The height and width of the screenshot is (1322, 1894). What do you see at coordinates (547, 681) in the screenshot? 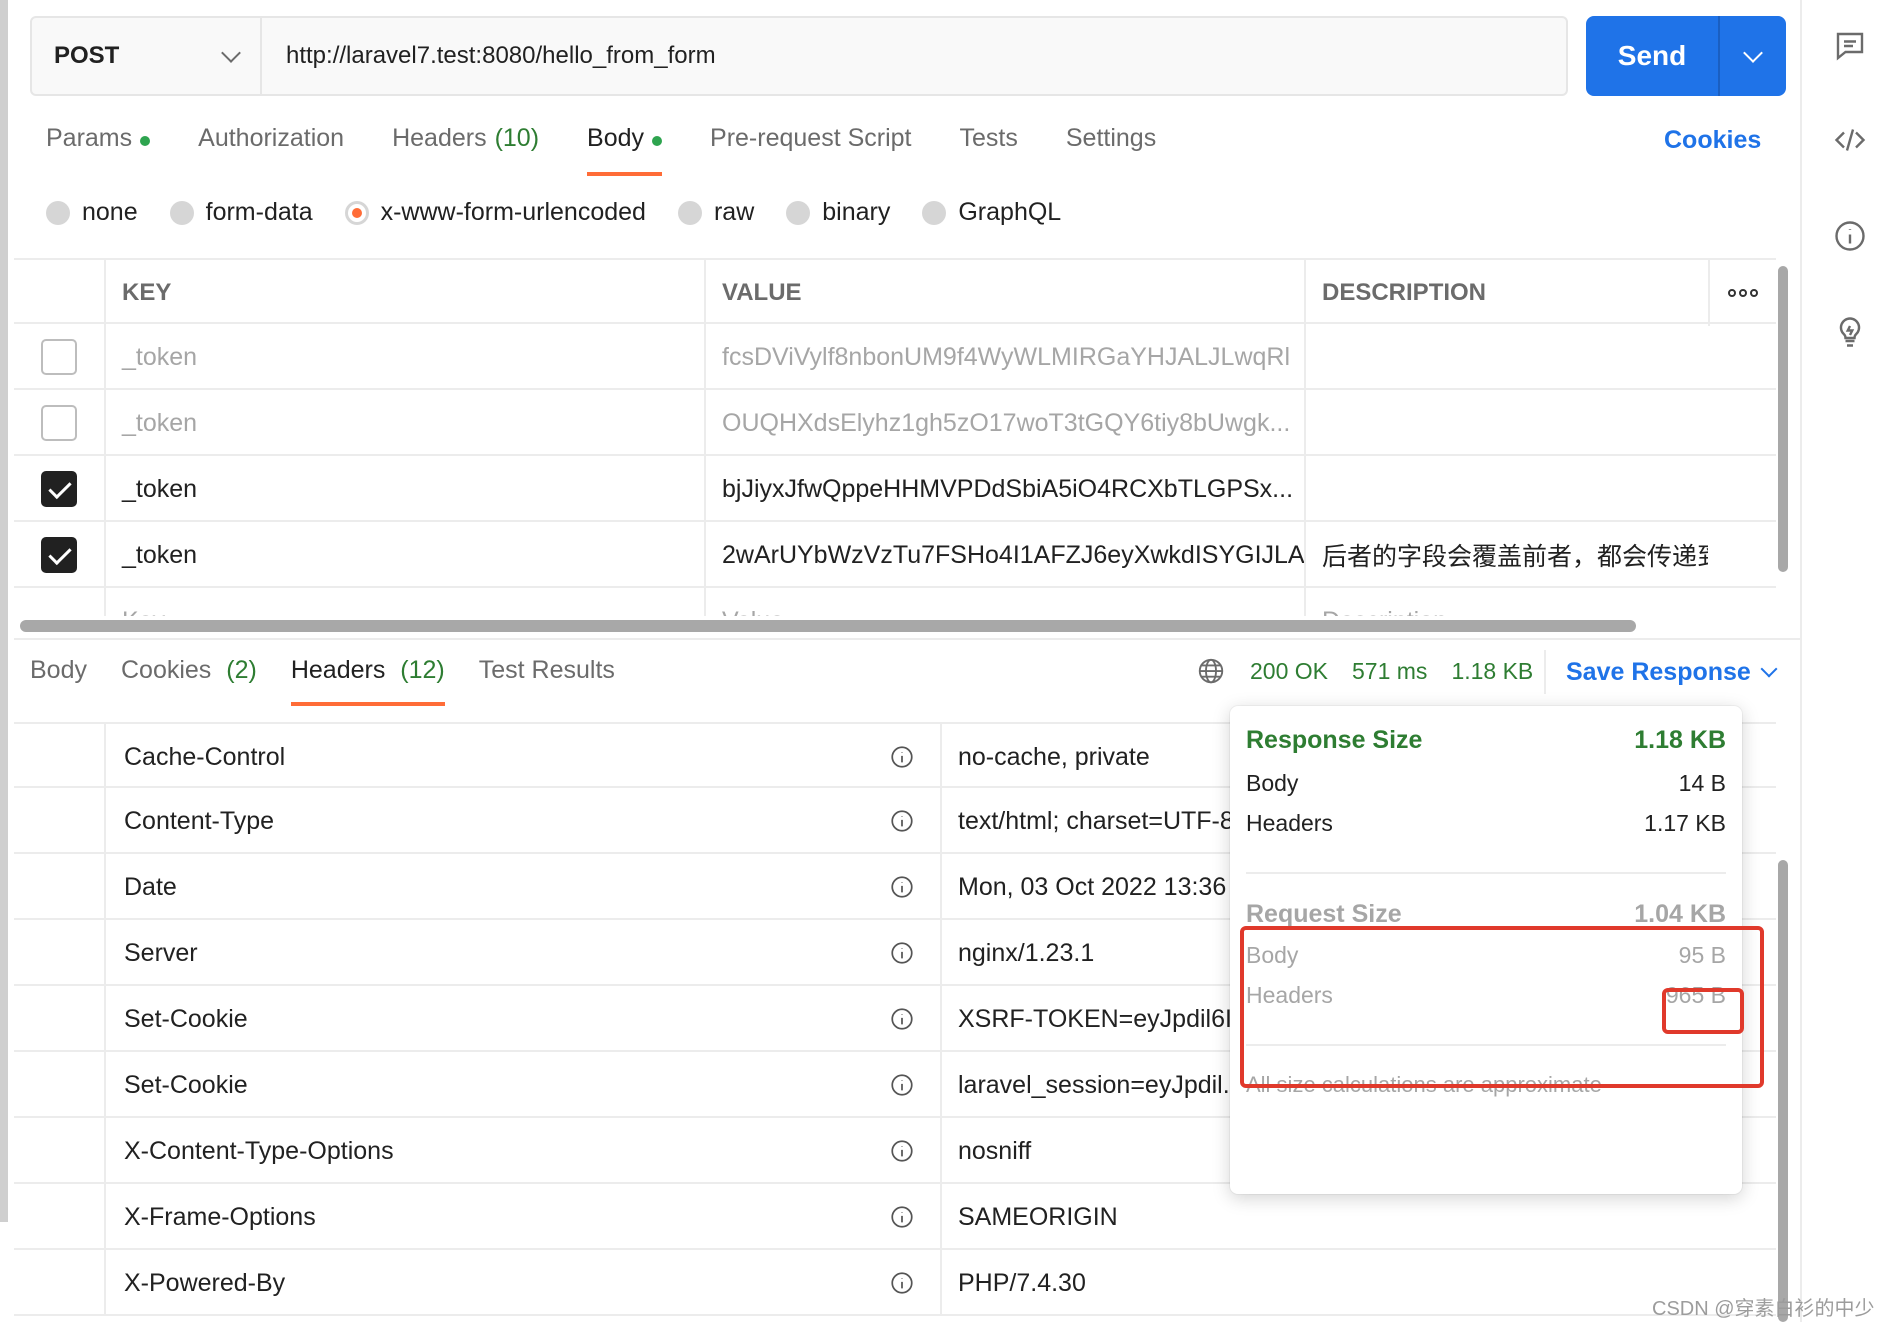
I see `tab-test-results: Test Results` at bounding box center [547, 681].